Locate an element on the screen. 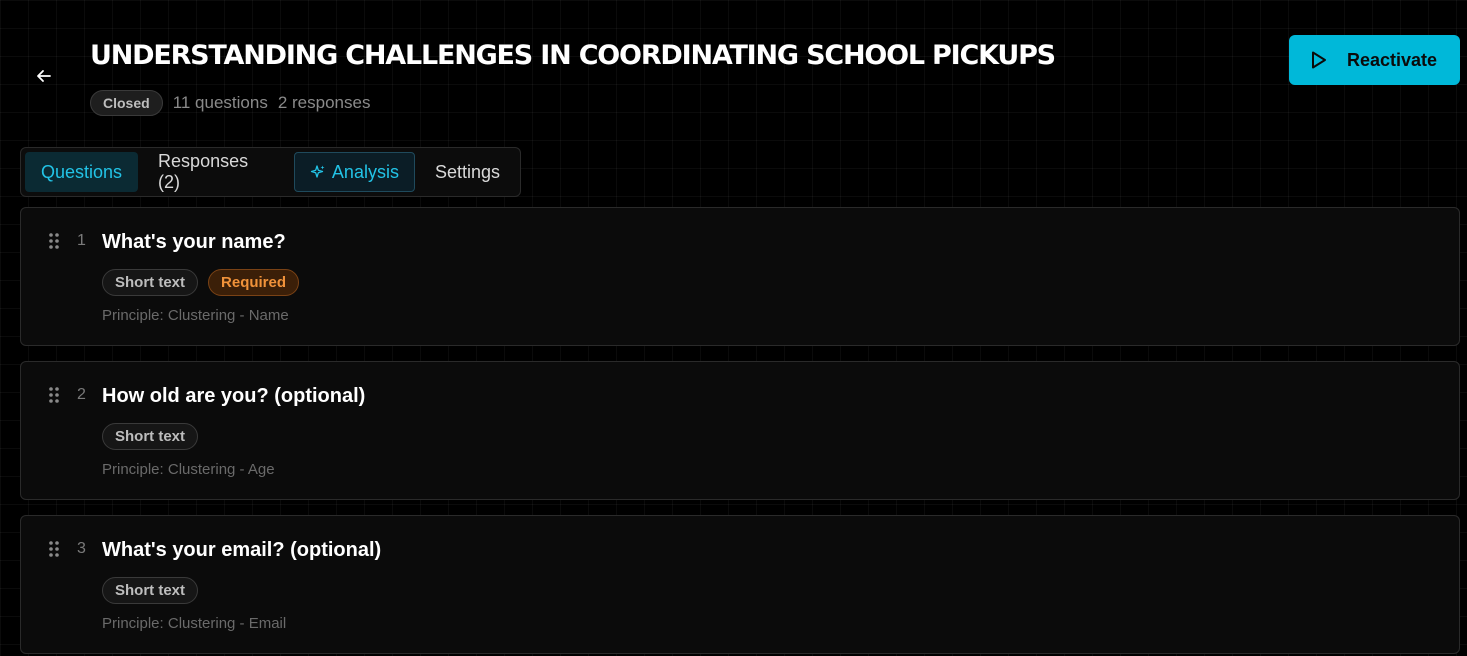 This screenshot has height=656, width=1467. question-title: What's your name? is located at coordinates (194, 242).